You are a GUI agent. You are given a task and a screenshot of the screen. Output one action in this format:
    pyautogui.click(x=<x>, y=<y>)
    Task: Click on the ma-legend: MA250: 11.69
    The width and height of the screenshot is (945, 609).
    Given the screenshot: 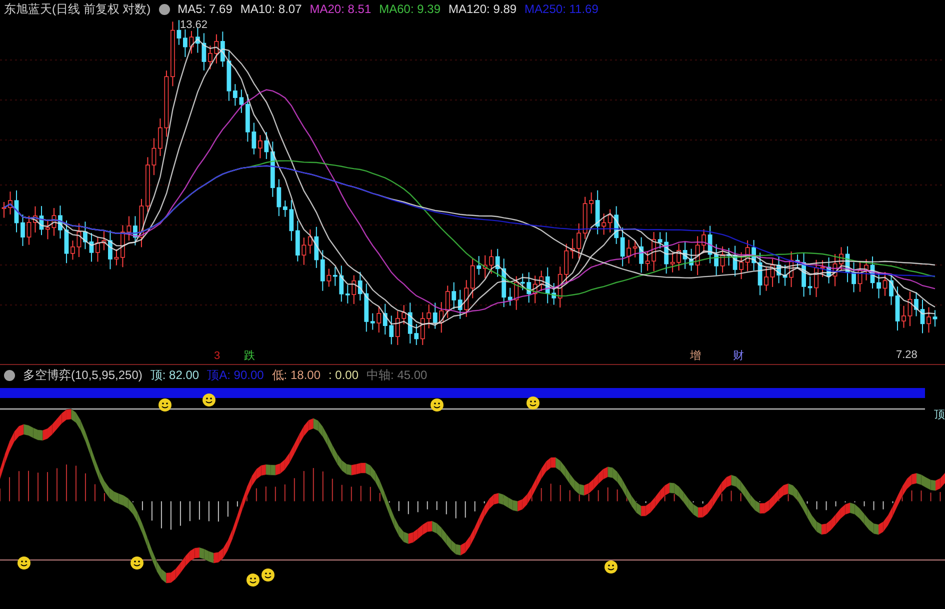 What is the action you would take?
    pyautogui.click(x=561, y=9)
    